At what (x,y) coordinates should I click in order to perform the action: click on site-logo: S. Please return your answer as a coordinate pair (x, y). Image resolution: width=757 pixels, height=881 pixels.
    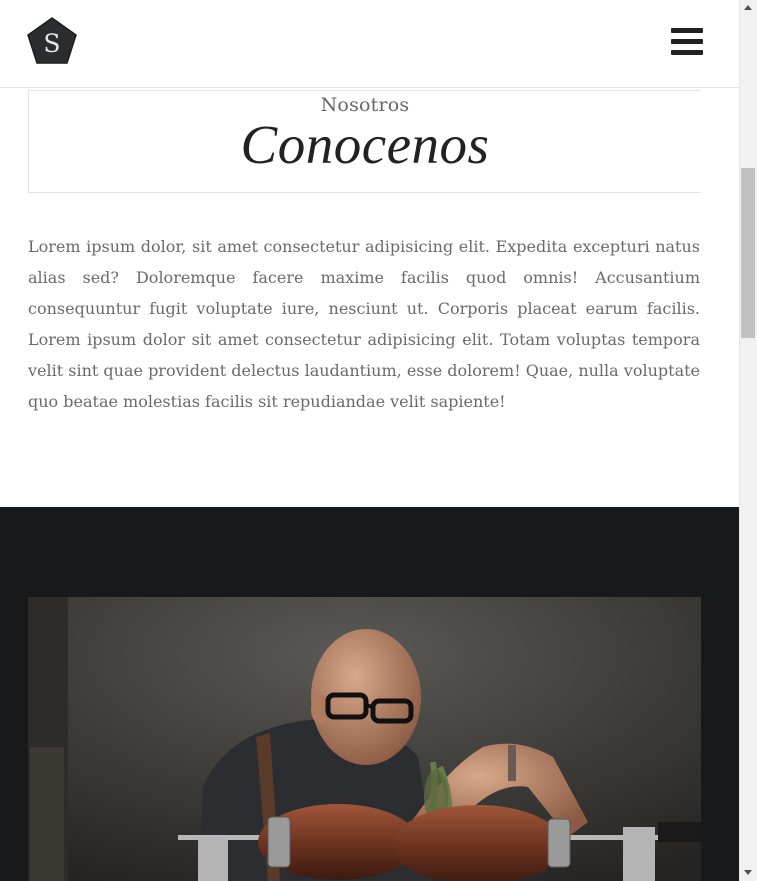
    Looking at the image, I should click on (52, 41).